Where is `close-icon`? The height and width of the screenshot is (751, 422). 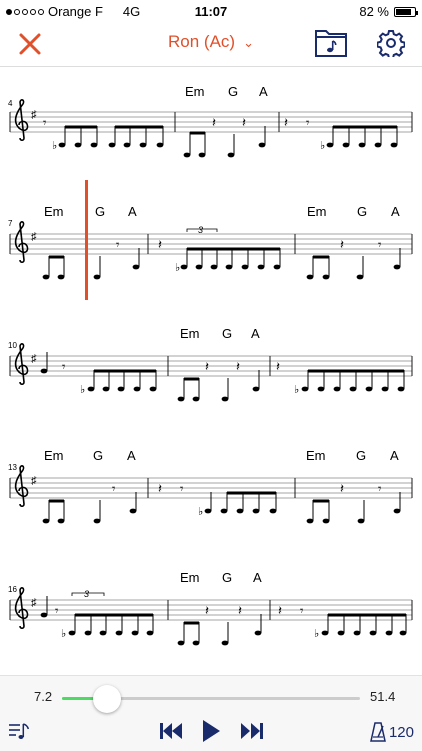 close-icon is located at coordinates (30, 44).